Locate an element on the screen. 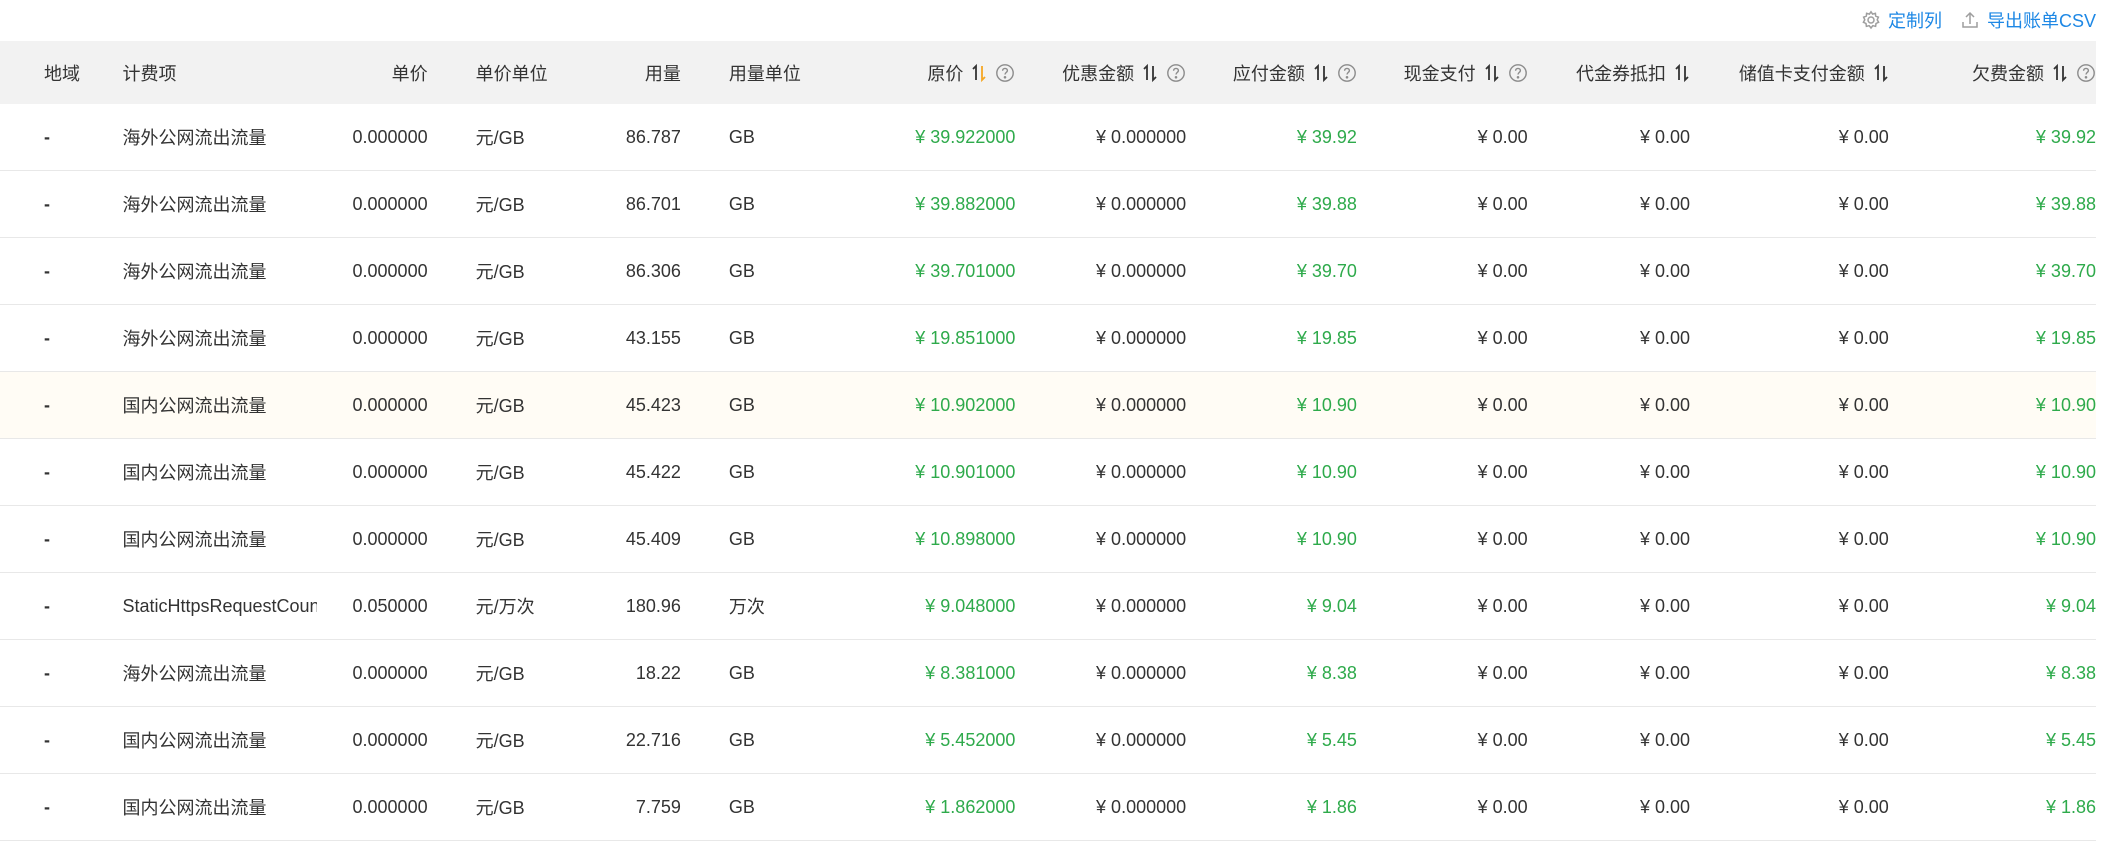 The image size is (2124, 841). cell-payable-amount: ¥ 1.86 is located at coordinates (1331, 806).